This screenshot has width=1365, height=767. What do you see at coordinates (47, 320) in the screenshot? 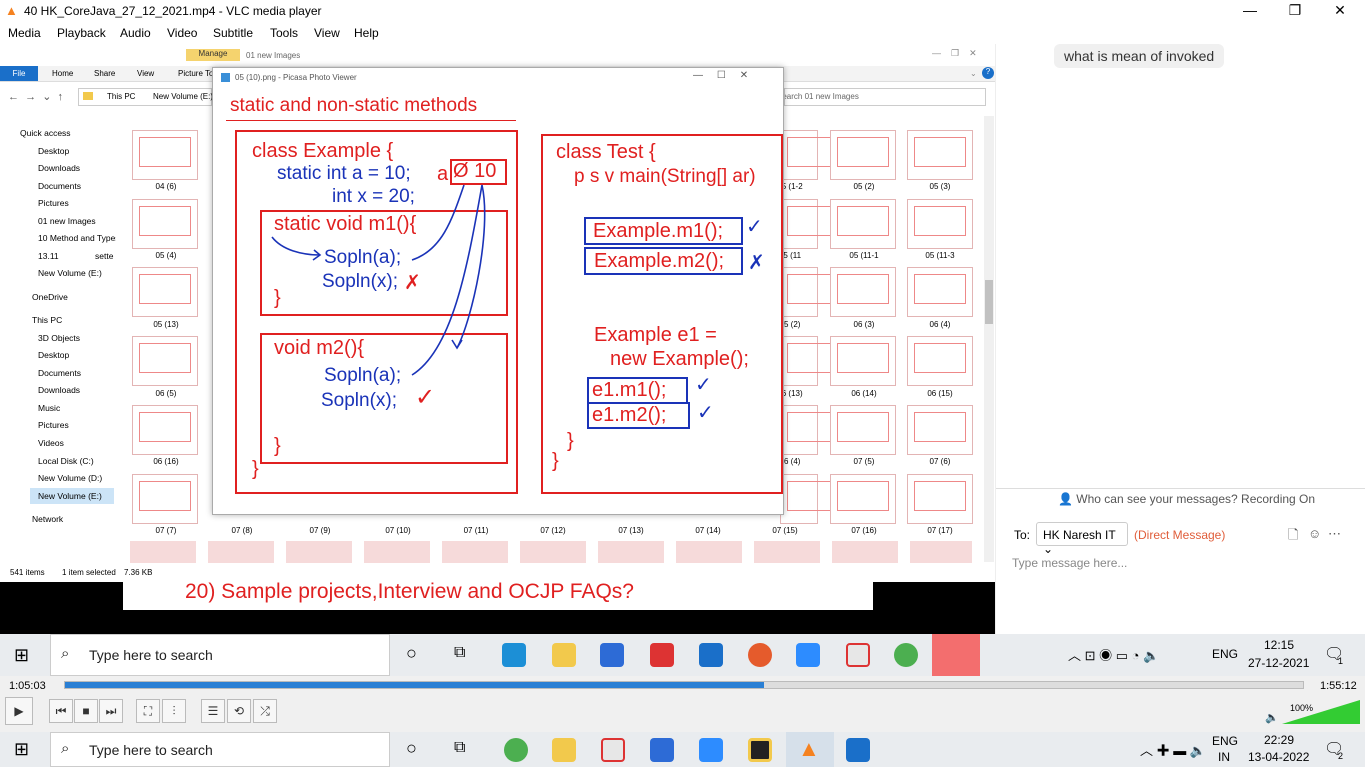
I see `sidebar-this-pc: This PC` at bounding box center [47, 320].